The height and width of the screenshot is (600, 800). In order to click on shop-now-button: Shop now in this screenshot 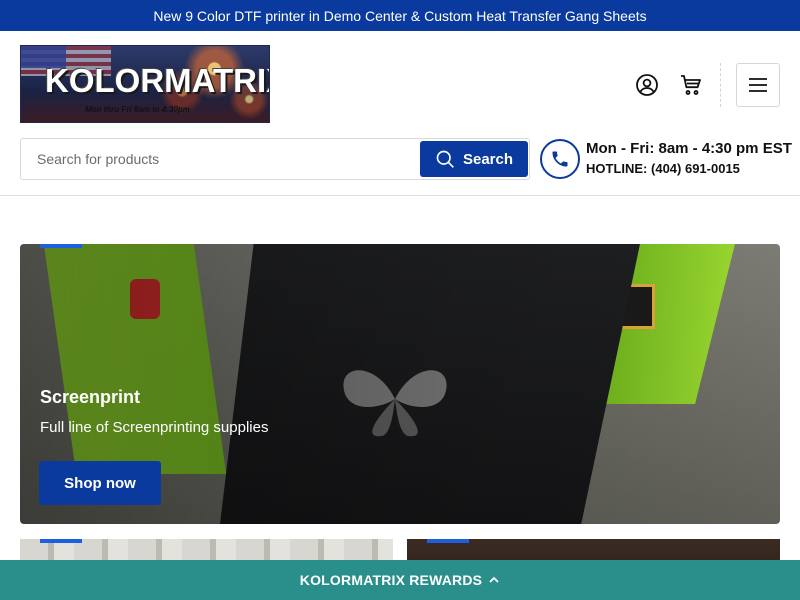, I will do `click(100, 483)`.